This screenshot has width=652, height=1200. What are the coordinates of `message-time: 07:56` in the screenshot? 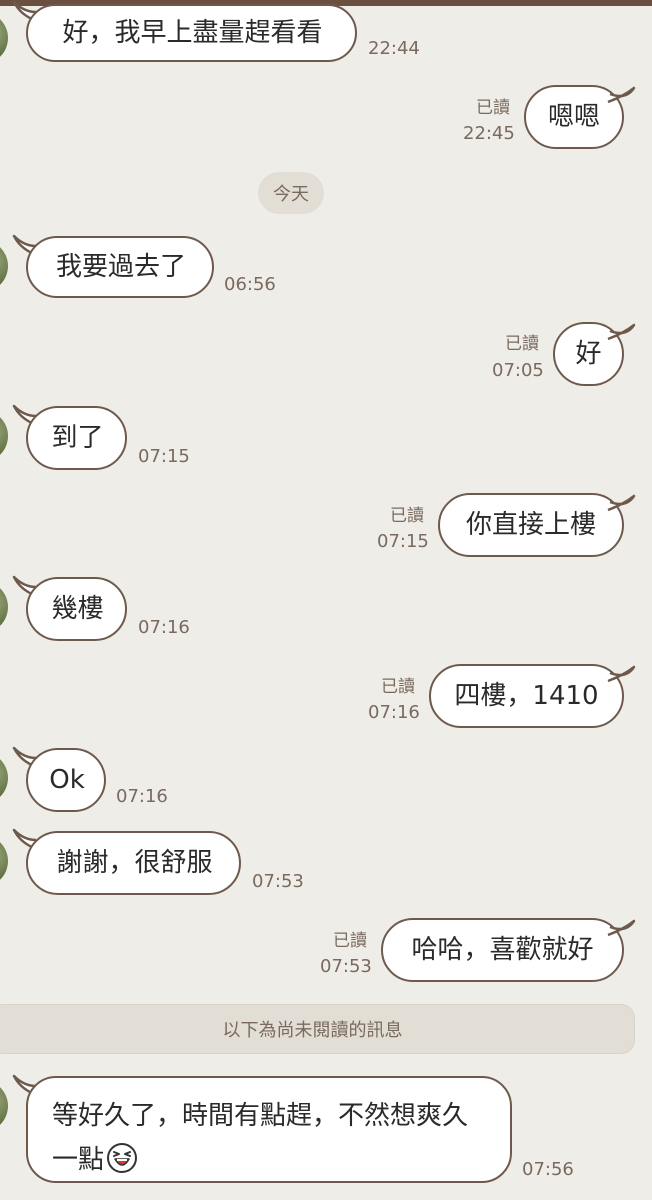 It's located at (548, 1169).